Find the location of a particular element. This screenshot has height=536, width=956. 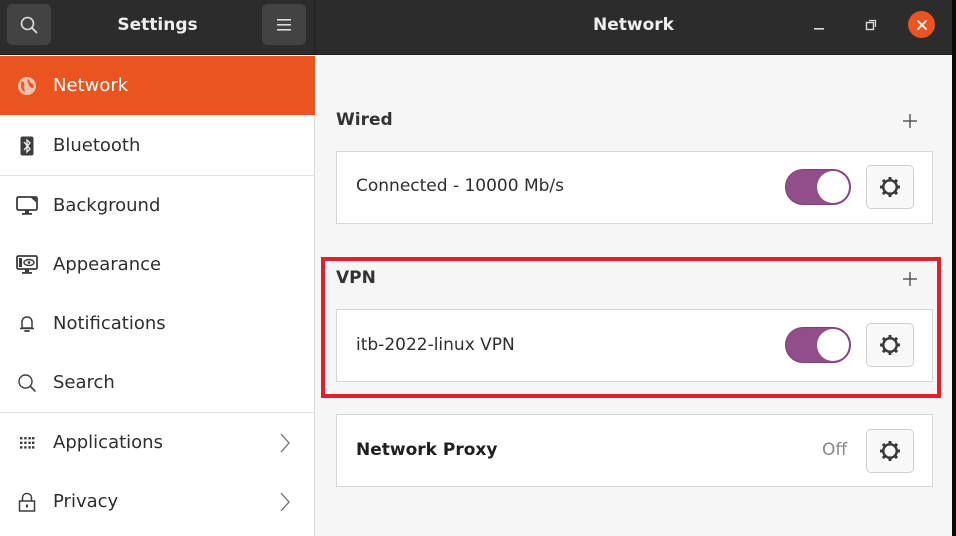

minimize-icon is located at coordinates (819, 29).